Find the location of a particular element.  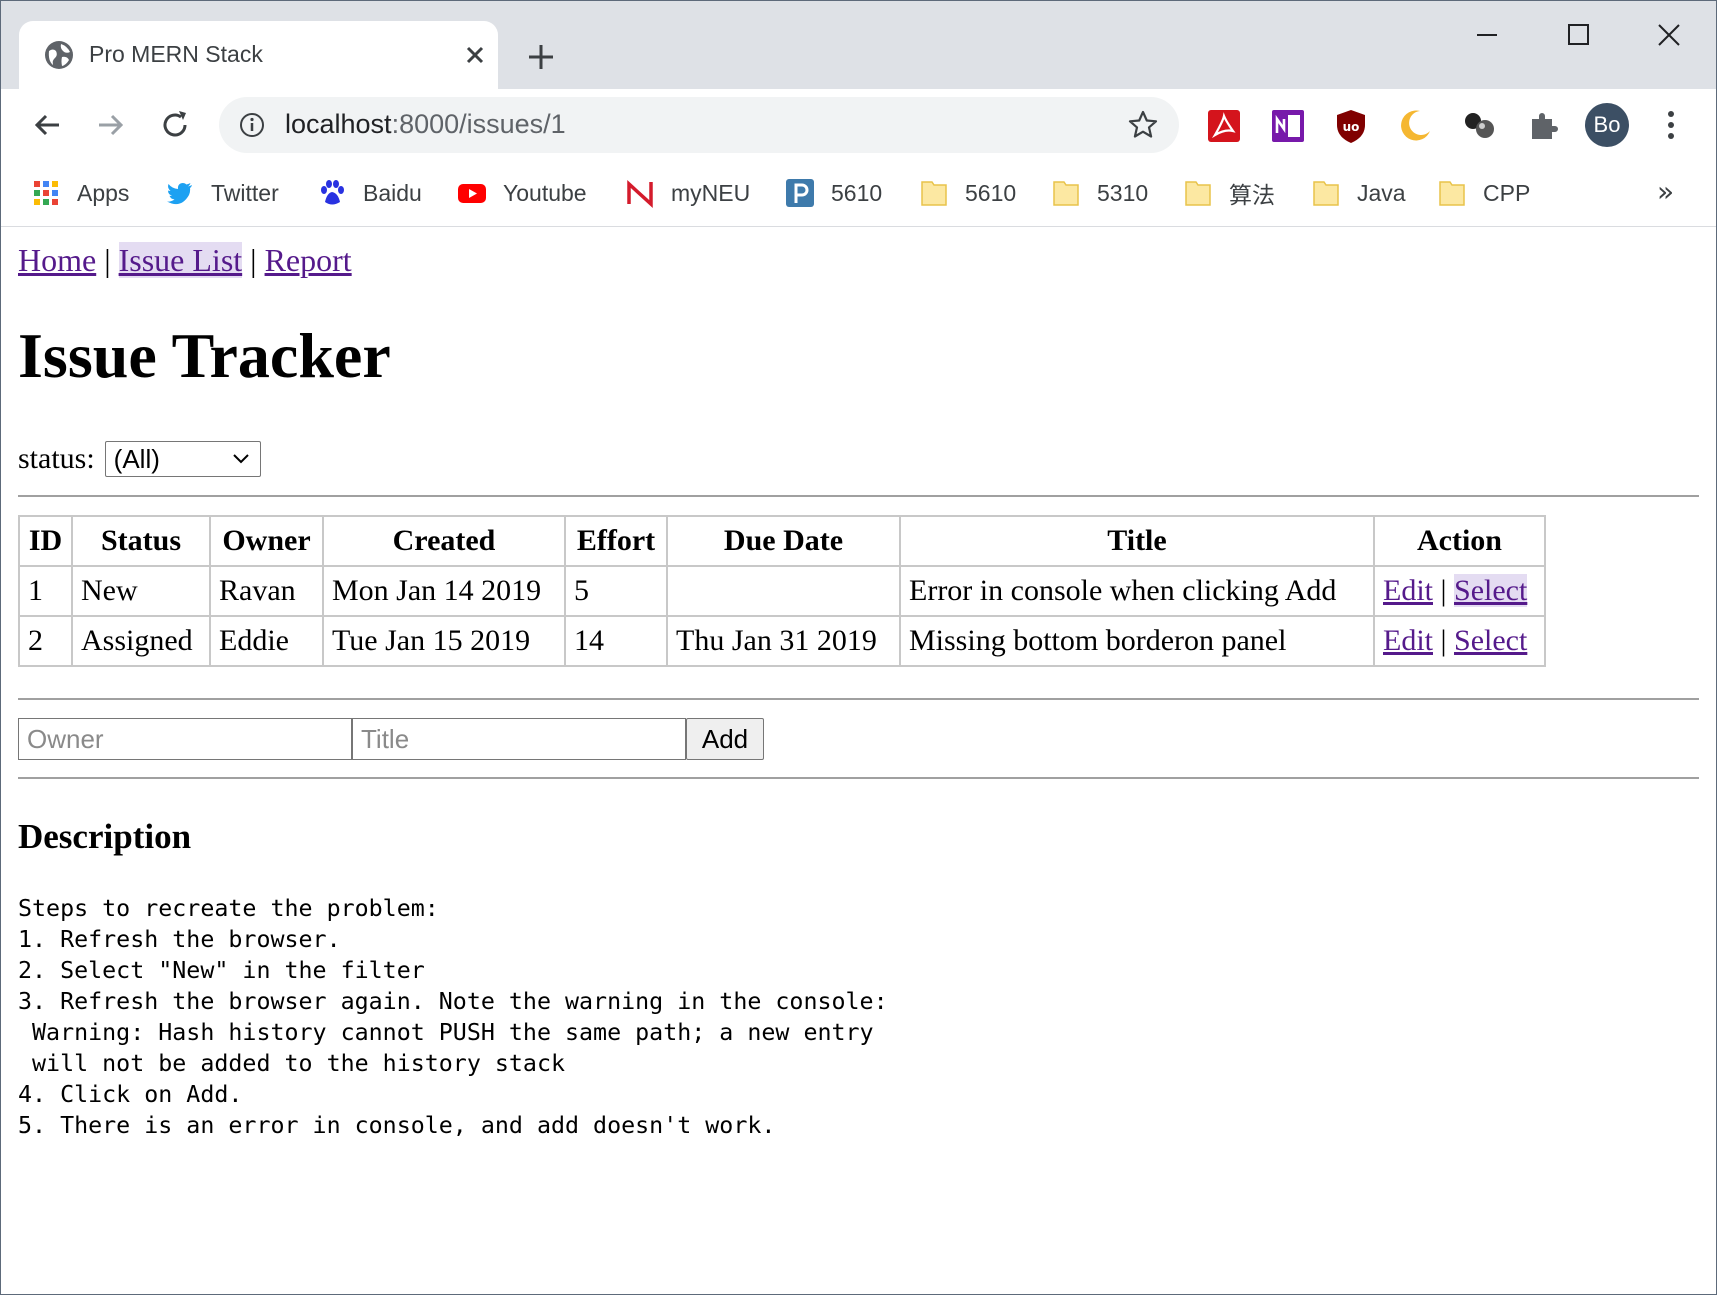

tab-close-icon is located at coordinates (475, 55).